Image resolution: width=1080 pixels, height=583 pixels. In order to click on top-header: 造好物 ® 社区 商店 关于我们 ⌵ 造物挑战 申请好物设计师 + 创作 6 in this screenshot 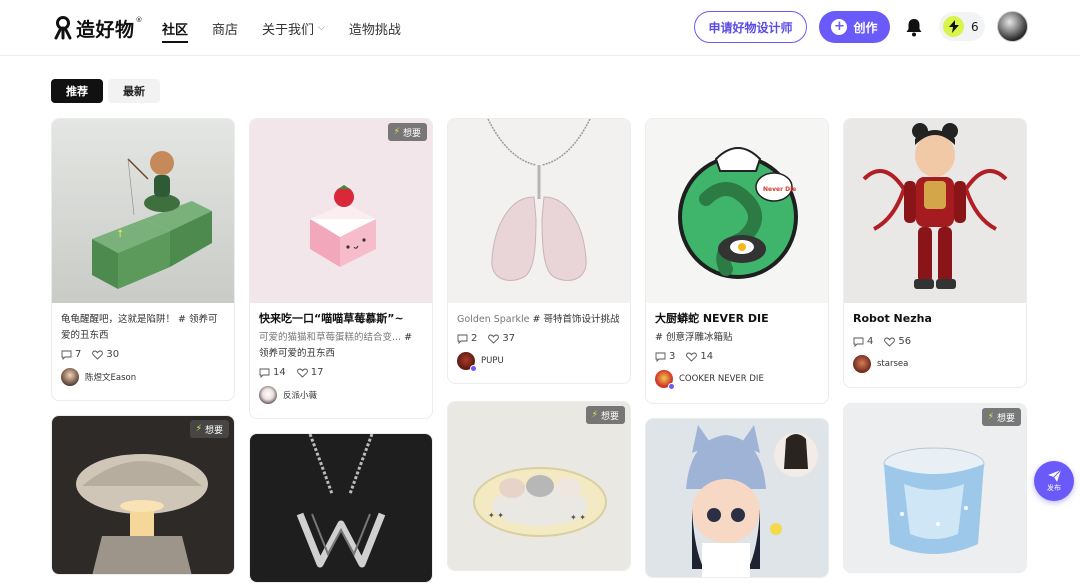, I will do `click(540, 28)`.